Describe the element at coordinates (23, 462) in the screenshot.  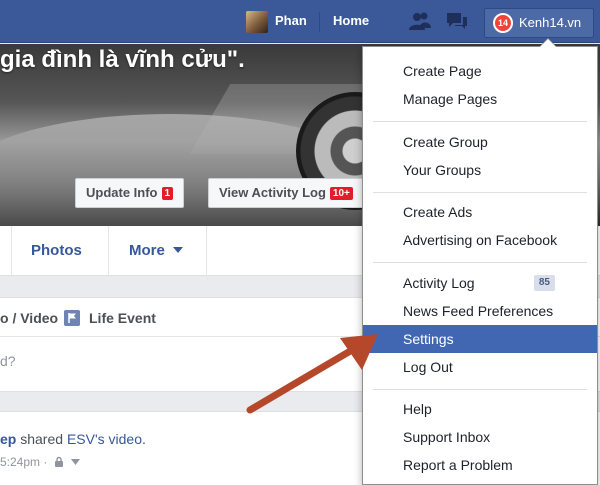
I see `post-timestamp: 5:24pm ·` at that location.